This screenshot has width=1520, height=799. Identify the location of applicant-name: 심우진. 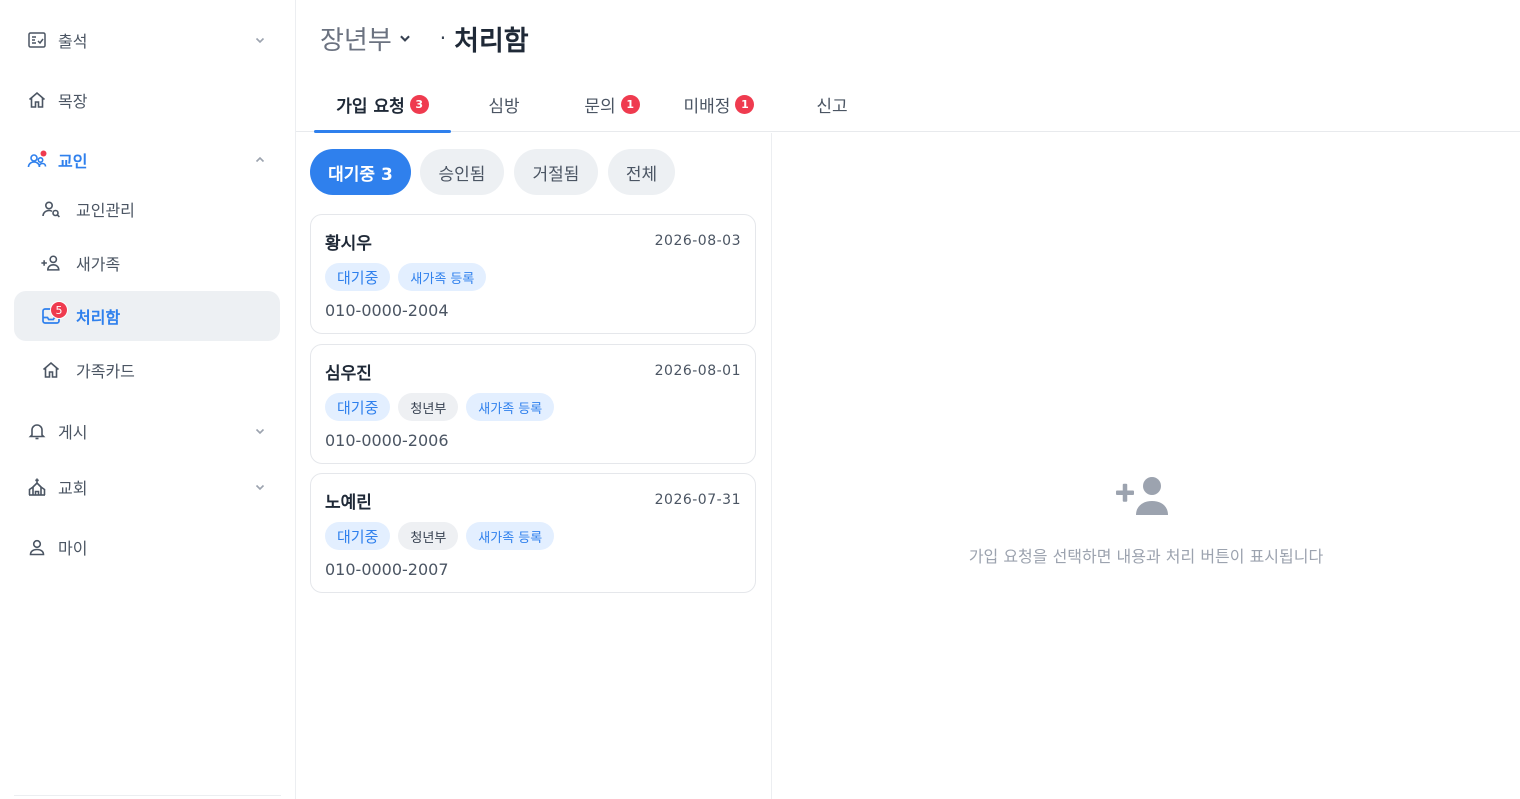
(348, 374).